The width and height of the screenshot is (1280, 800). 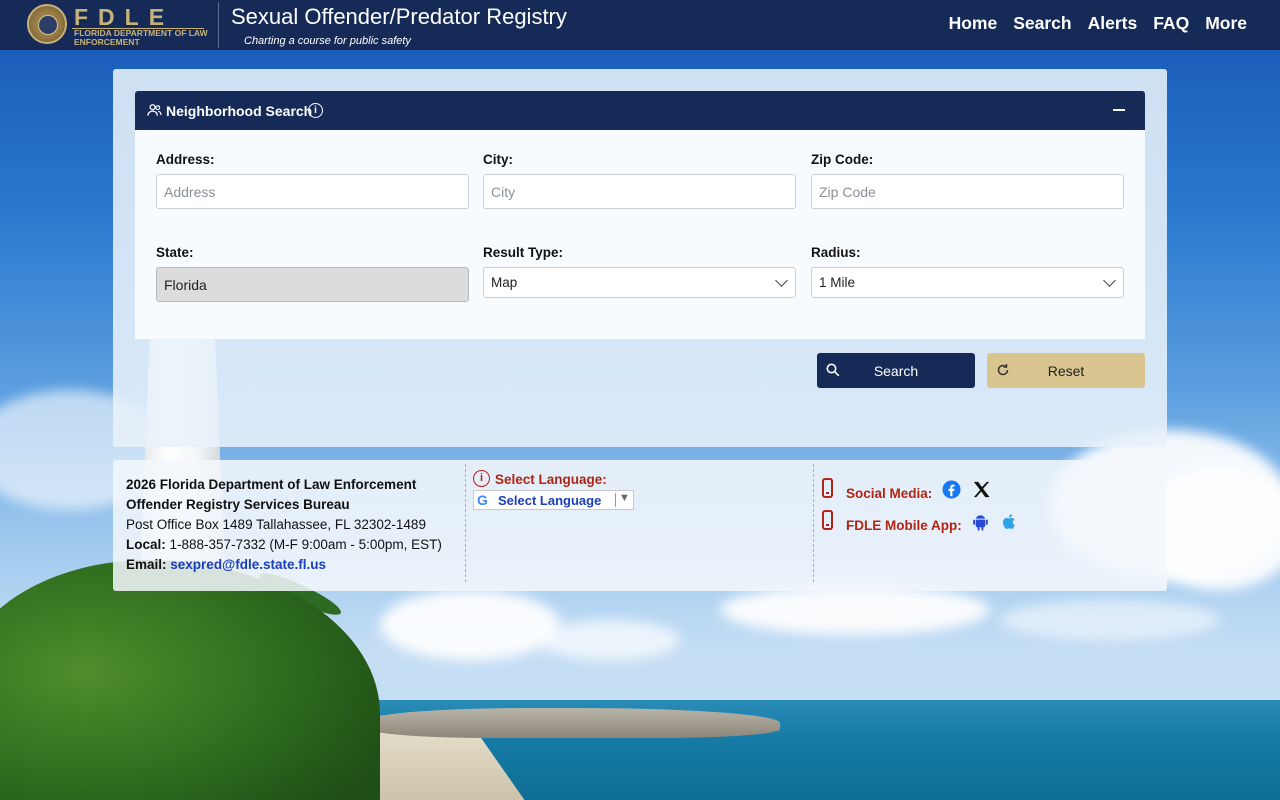 What do you see at coordinates (981, 489) in the screenshot?
I see `x-twitter-icon` at bounding box center [981, 489].